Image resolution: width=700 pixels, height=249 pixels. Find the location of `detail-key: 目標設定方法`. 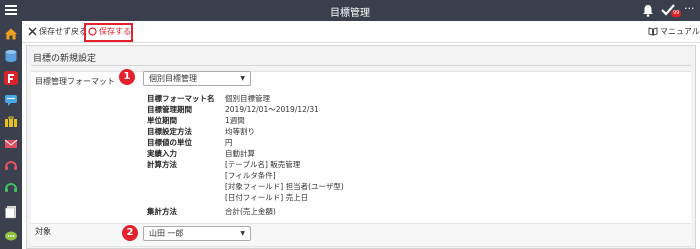

detail-key: 目標設定方法 is located at coordinates (169, 131).